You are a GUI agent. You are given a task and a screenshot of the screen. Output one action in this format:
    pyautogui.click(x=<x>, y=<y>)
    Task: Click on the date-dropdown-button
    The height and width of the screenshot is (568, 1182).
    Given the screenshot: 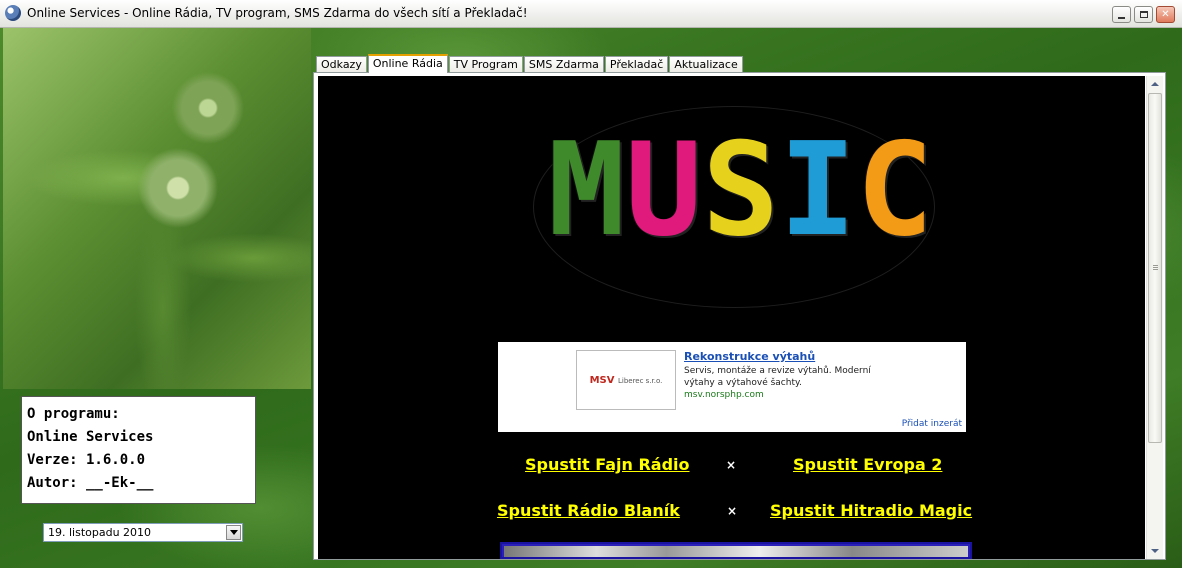 What is the action you would take?
    pyautogui.click(x=233, y=532)
    